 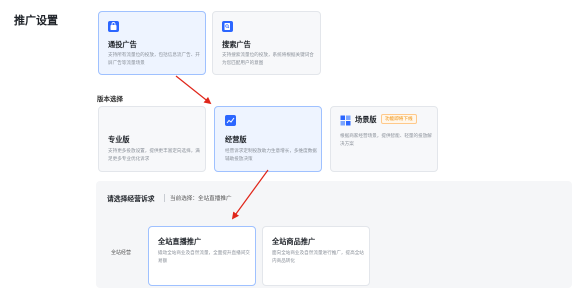 What do you see at coordinates (250, 194) in the screenshot?
I see `arrow-to-live-promotion` at bounding box center [250, 194].